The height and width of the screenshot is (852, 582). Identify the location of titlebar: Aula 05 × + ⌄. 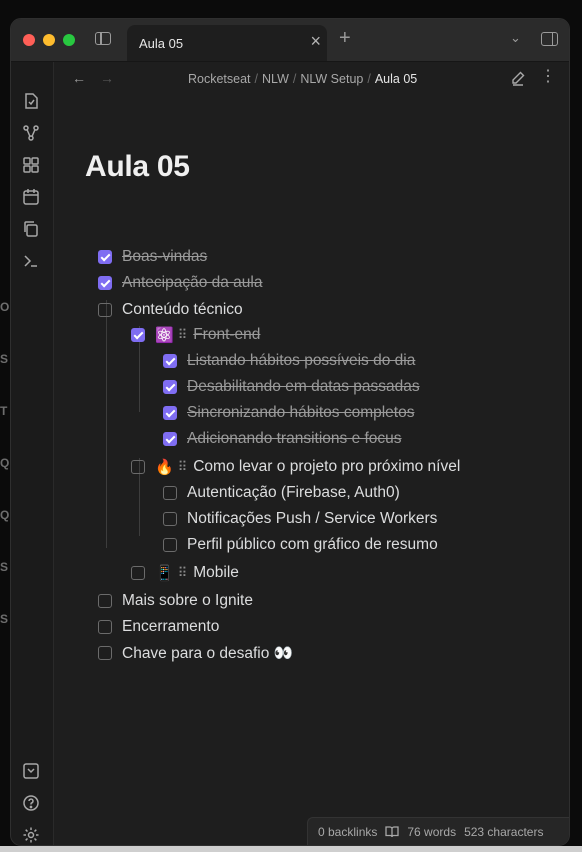
(290, 40).